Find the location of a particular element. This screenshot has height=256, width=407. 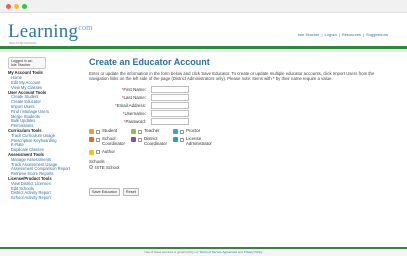

student-checkbox is located at coordinates (98, 131).